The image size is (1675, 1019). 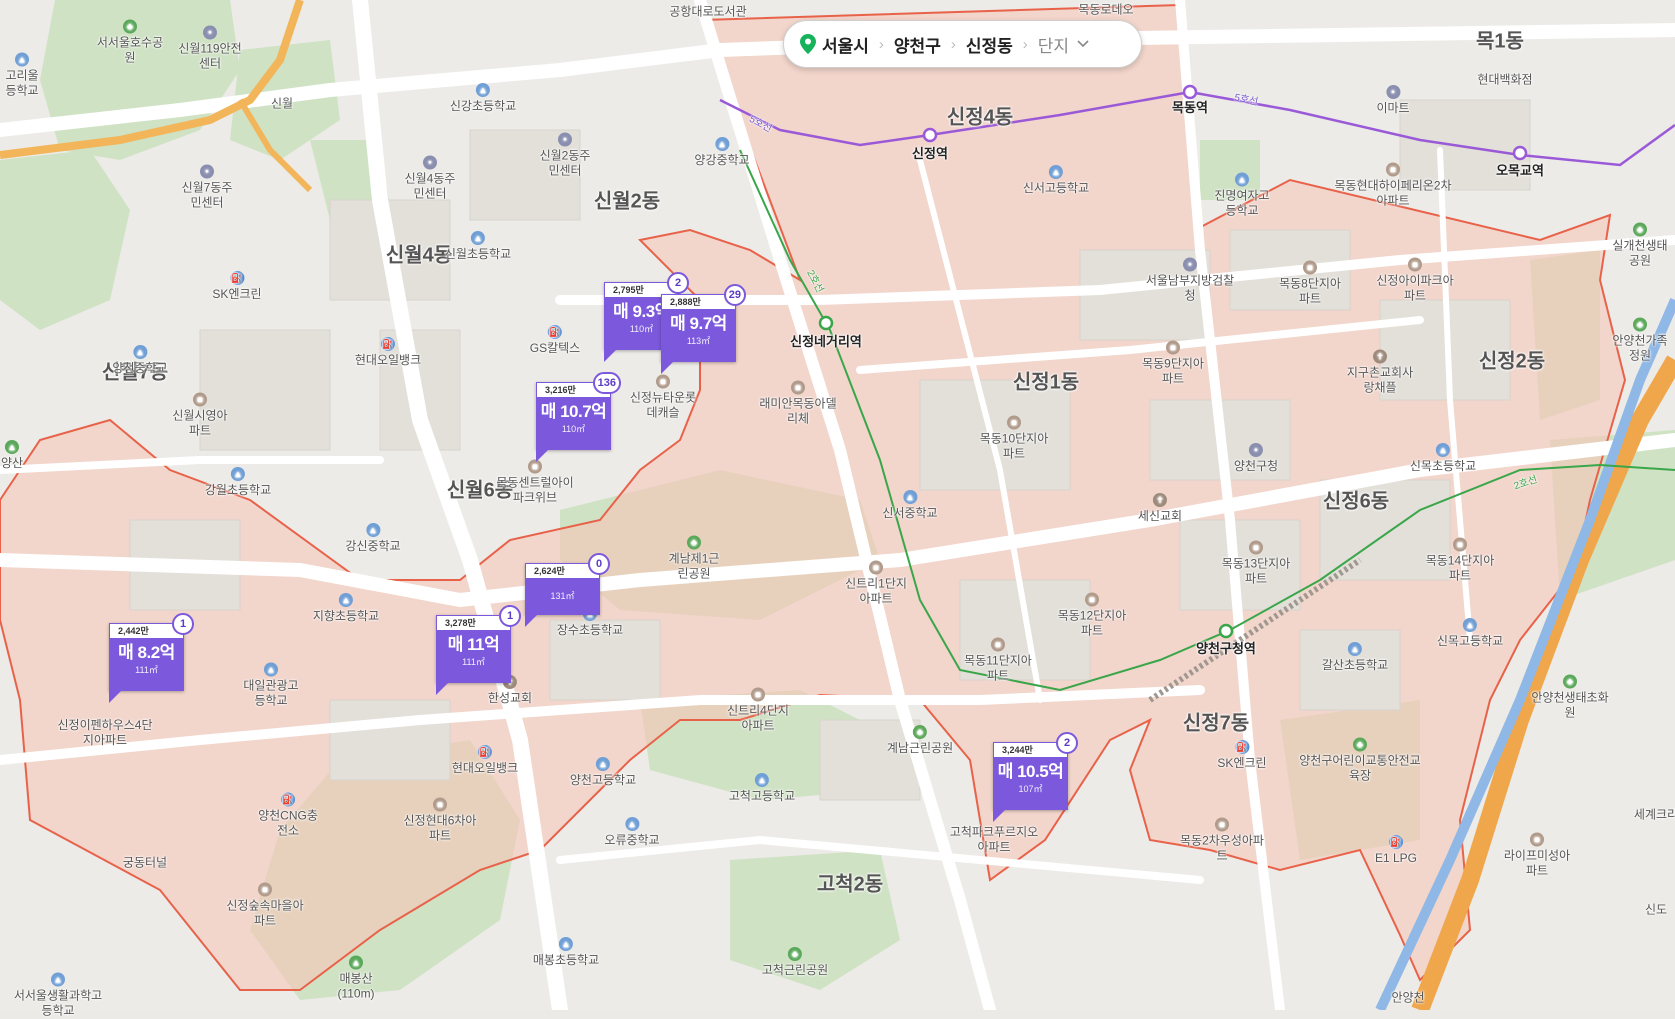 What do you see at coordinates (271, 685) in the screenshot?
I see `poi-daeil-tourism-high: ▲ 대일관광고등학교` at bounding box center [271, 685].